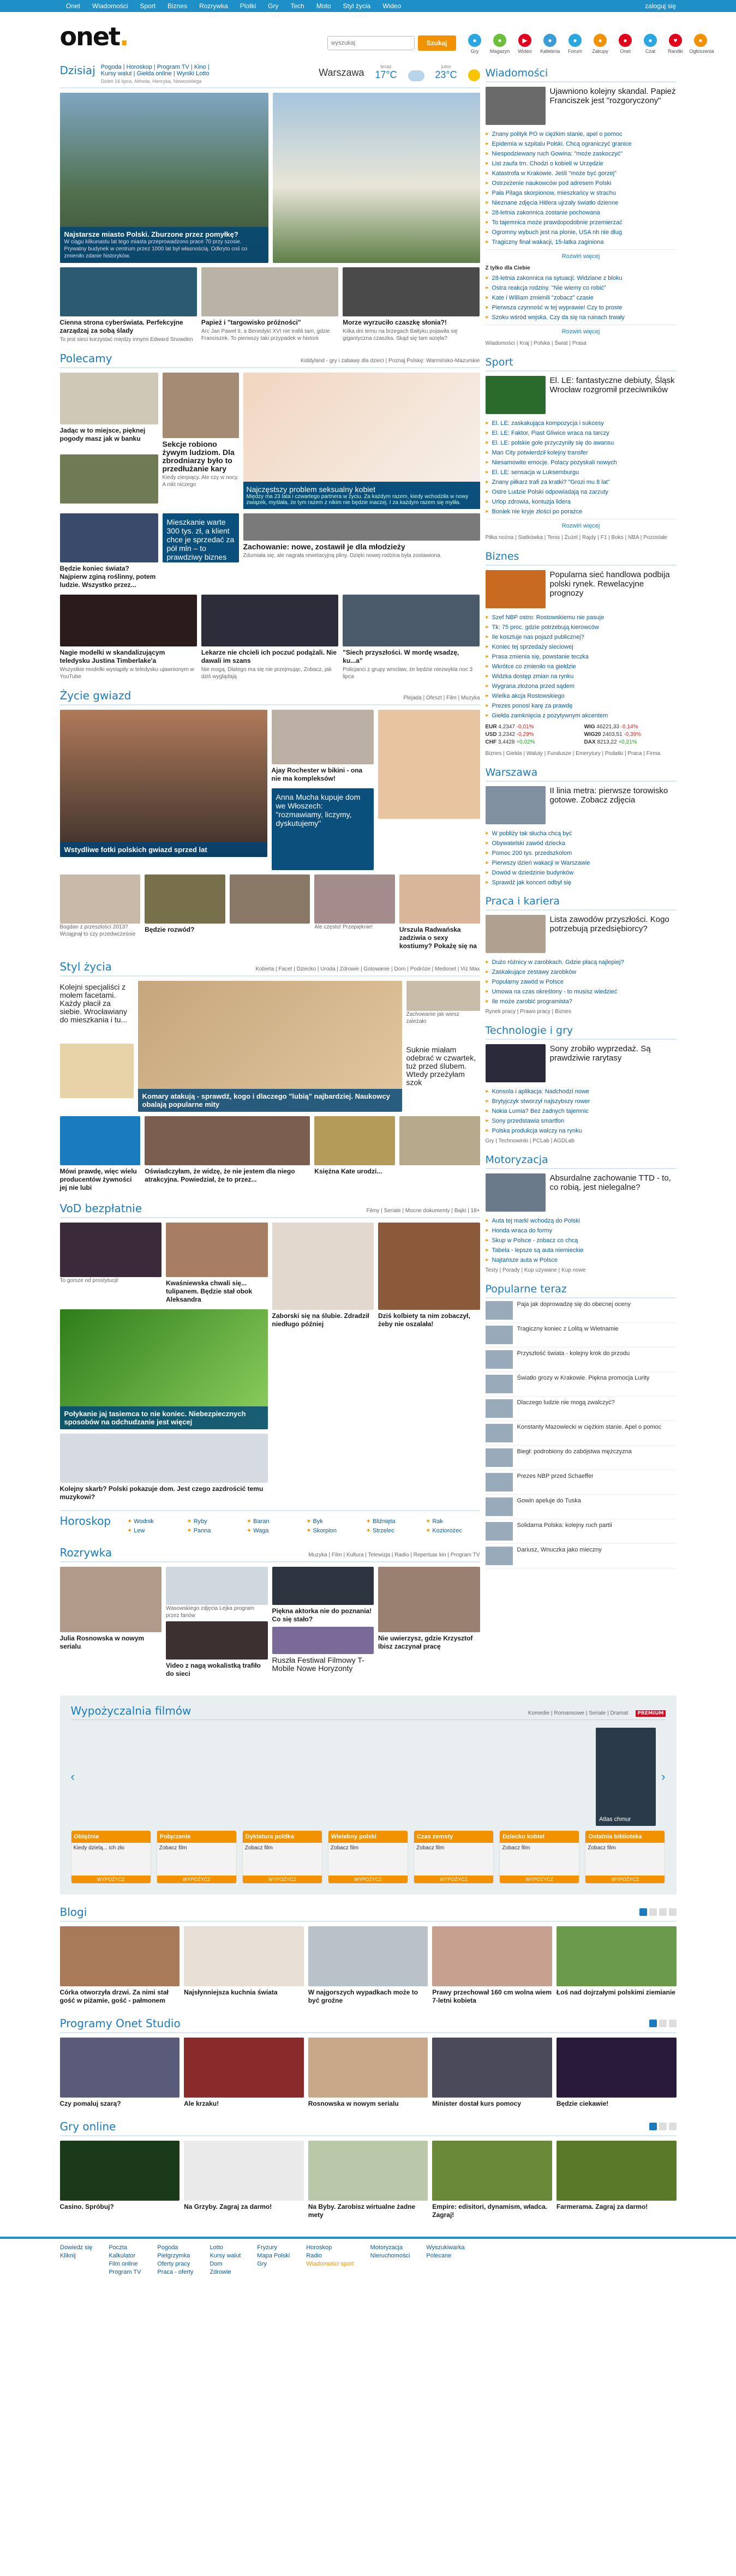 This screenshot has height=2576, width=736. What do you see at coordinates (94, 37) in the screenshot?
I see `onet-logo: onet.` at bounding box center [94, 37].